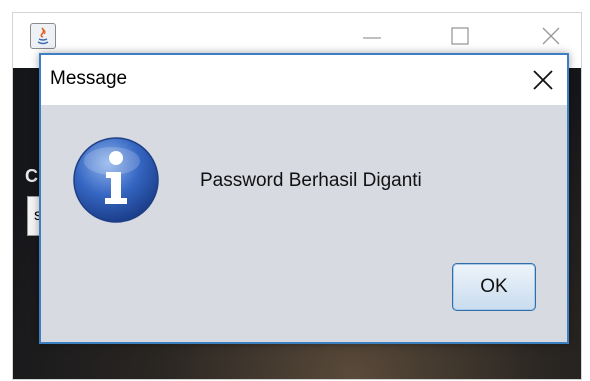  I want to click on close-icon, so click(543, 80).